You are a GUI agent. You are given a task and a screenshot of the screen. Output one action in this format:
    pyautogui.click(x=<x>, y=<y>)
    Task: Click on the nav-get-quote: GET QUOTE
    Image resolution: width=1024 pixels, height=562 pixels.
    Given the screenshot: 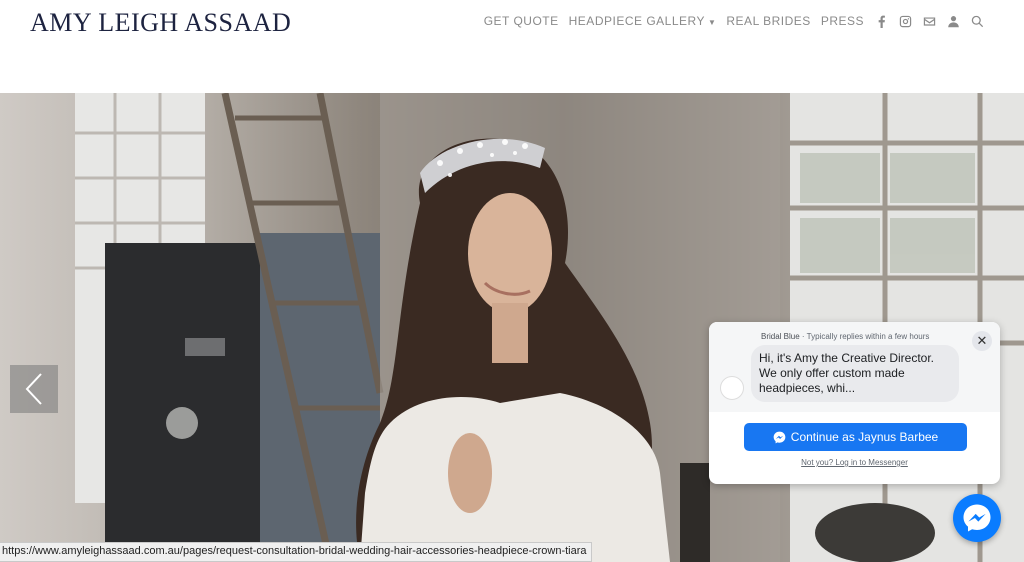 What is the action you would take?
    pyautogui.click(x=521, y=21)
    